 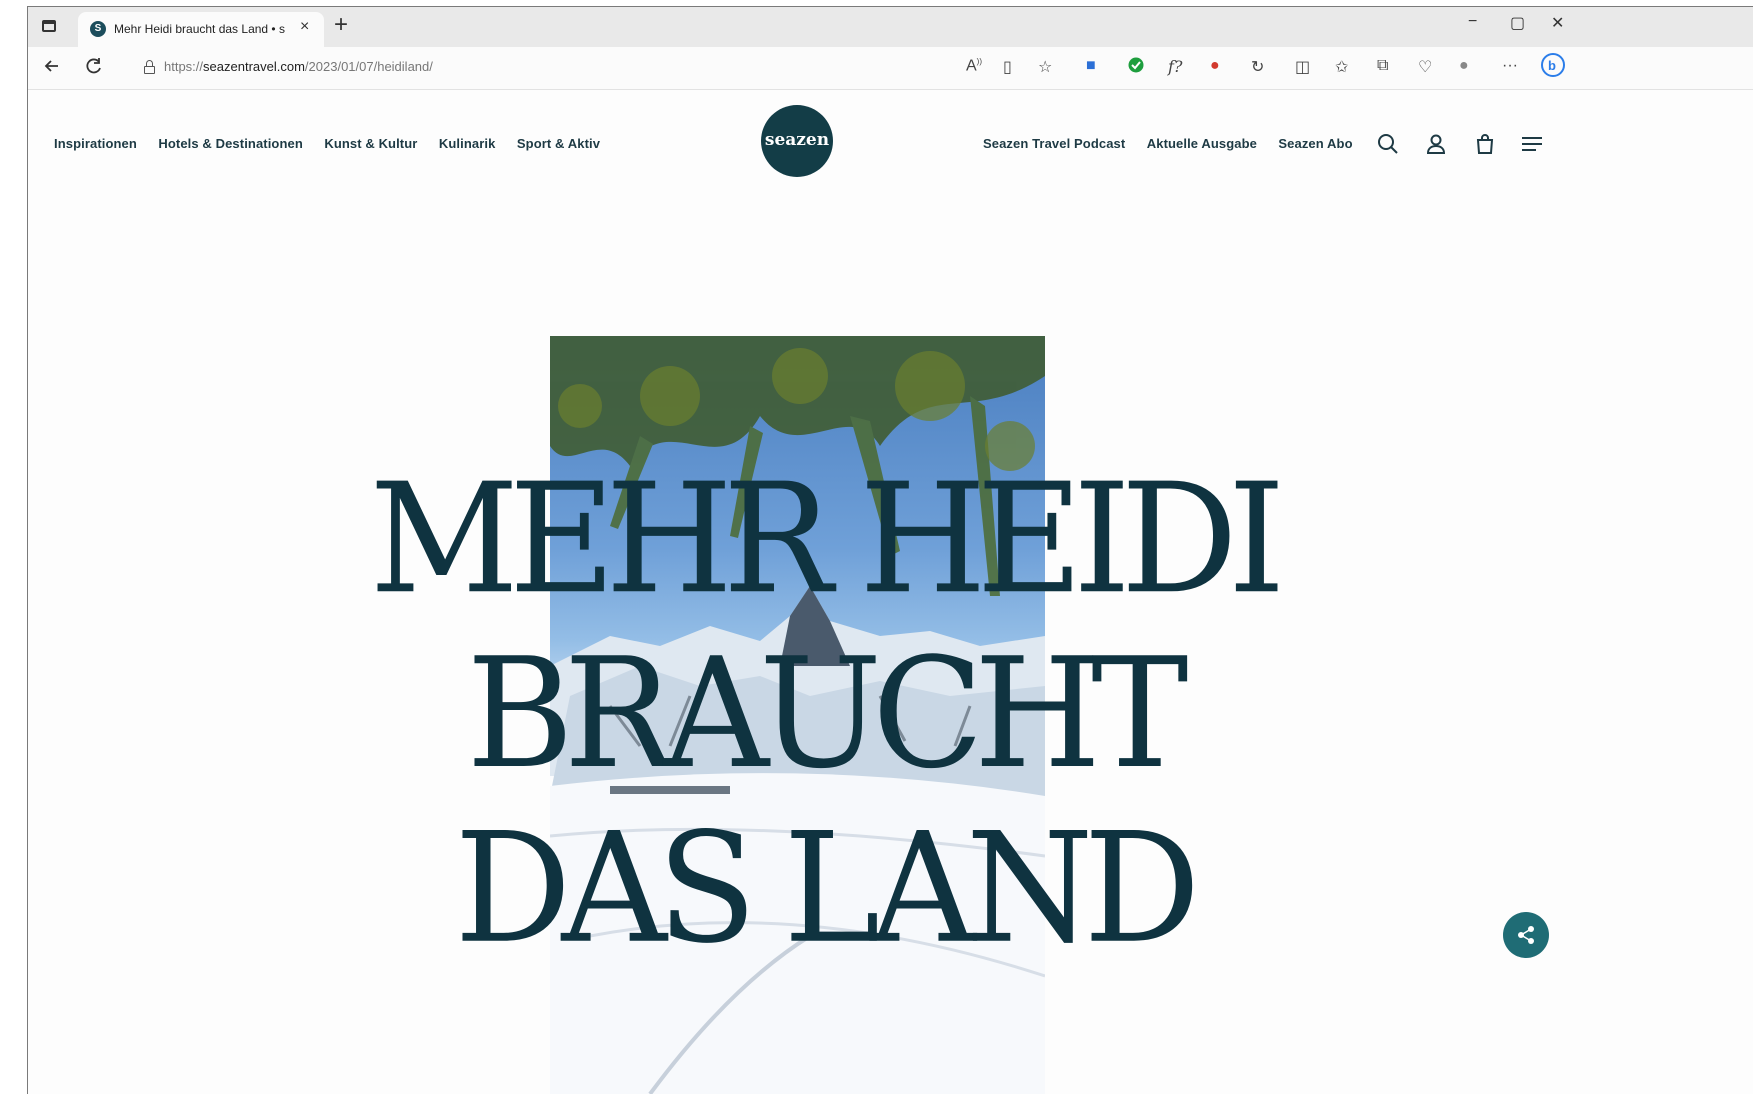 I want to click on more-icon: ···, so click(x=1510, y=66).